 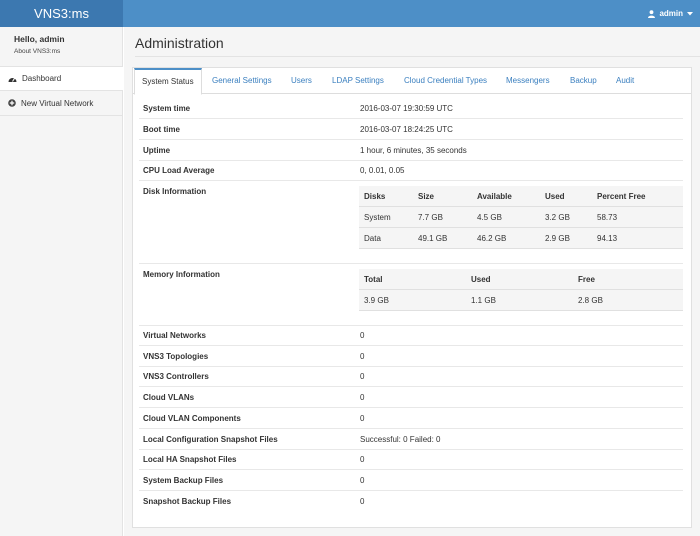 What do you see at coordinates (489, 217) in the screenshot?
I see `table-cell: 4.5 GB` at bounding box center [489, 217].